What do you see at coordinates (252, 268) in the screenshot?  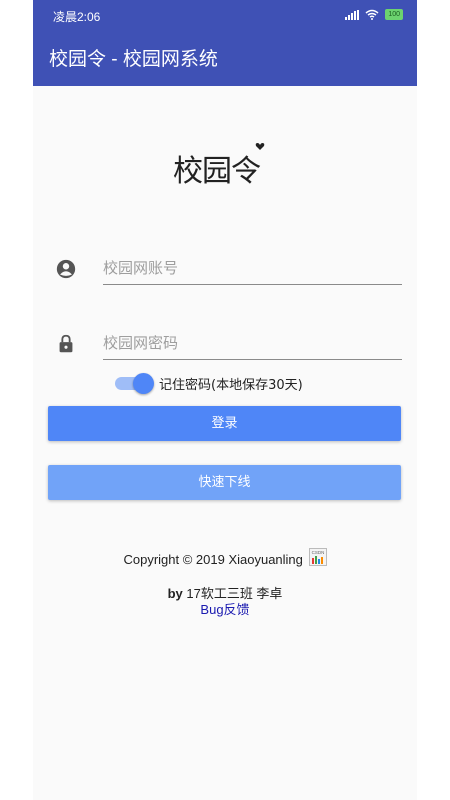 I see `account-input` at bounding box center [252, 268].